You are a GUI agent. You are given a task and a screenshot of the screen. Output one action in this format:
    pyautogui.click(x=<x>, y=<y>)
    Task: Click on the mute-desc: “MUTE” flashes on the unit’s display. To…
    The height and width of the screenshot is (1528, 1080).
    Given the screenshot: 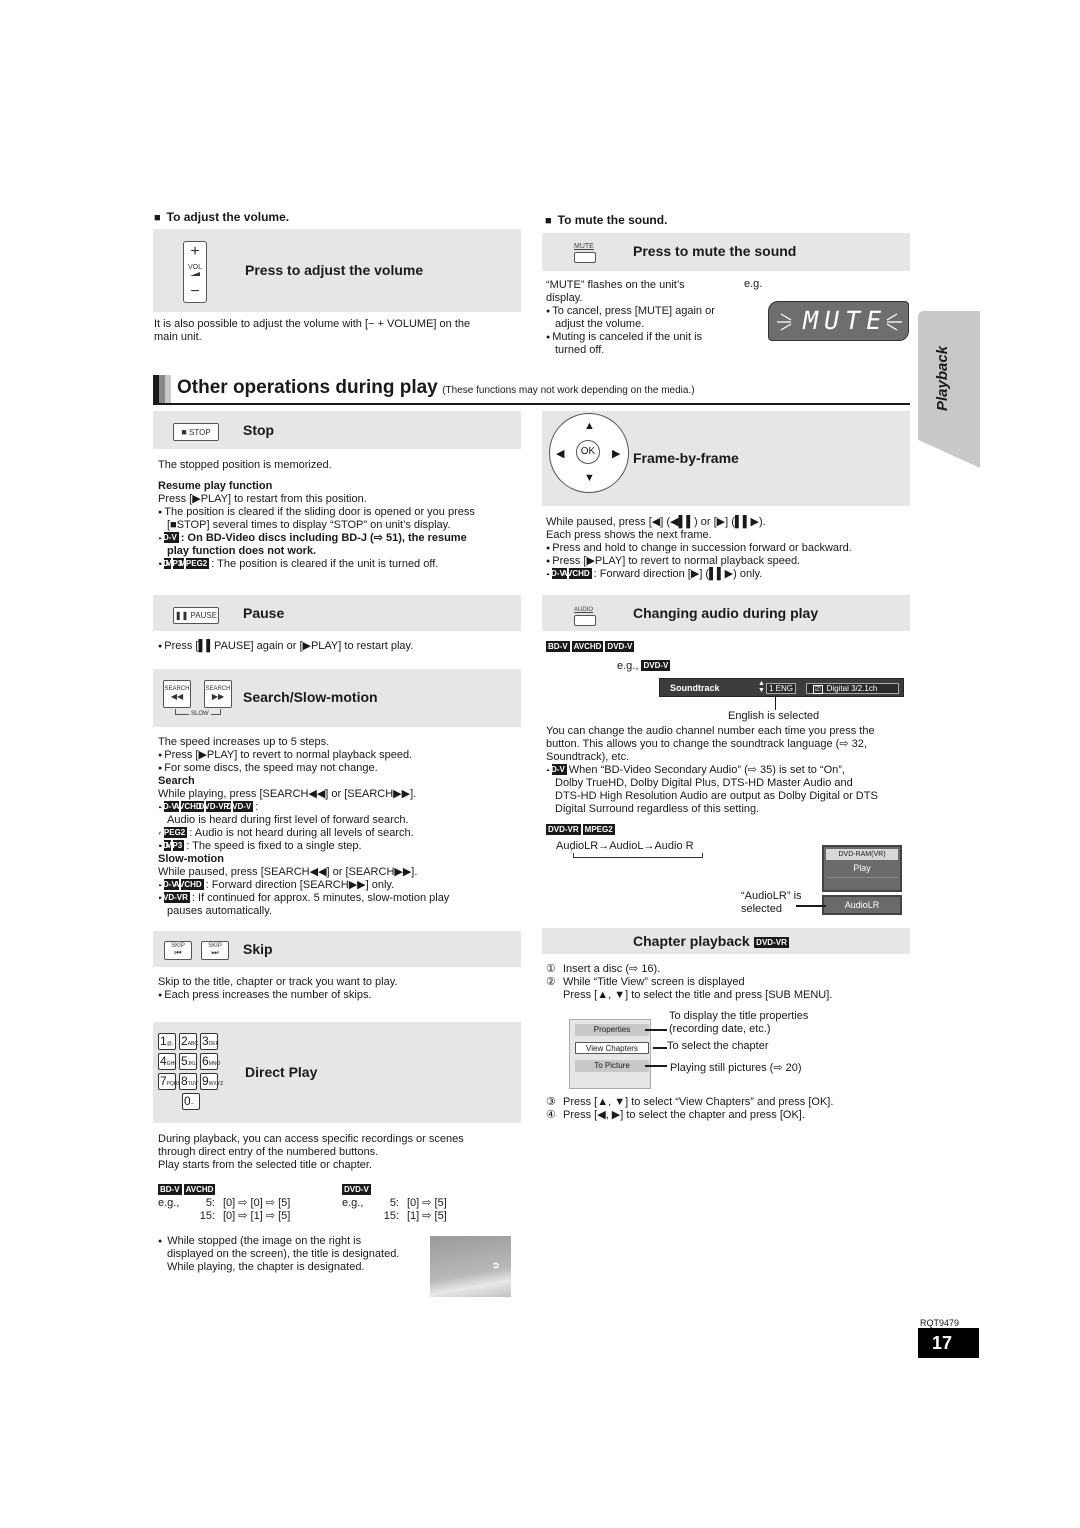 What is the action you would take?
    pyautogui.click(x=646, y=318)
    